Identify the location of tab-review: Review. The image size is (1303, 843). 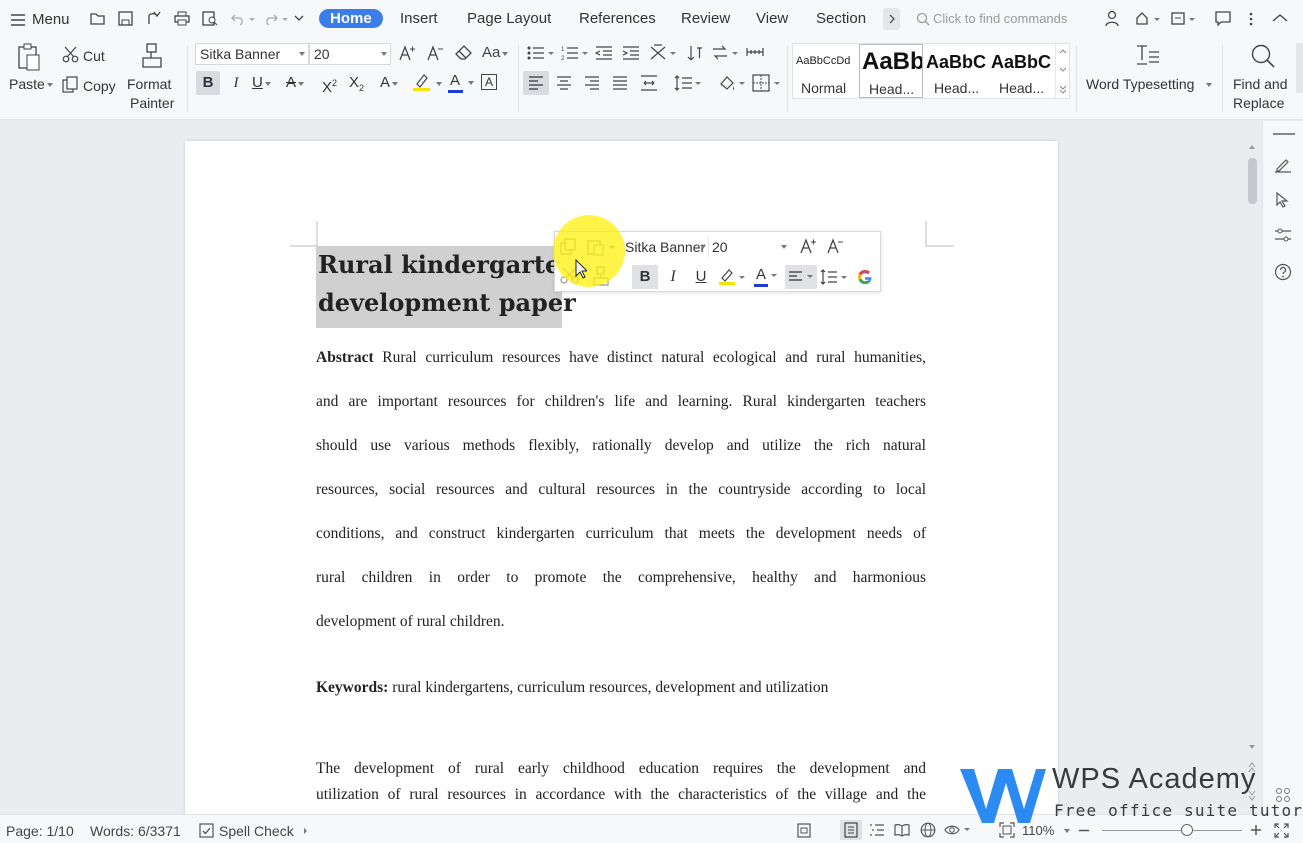
(705, 18).